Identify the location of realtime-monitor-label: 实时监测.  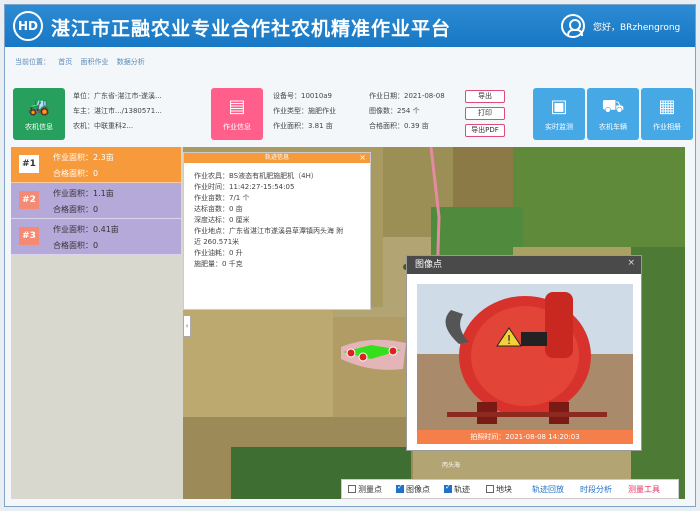
(559, 127).